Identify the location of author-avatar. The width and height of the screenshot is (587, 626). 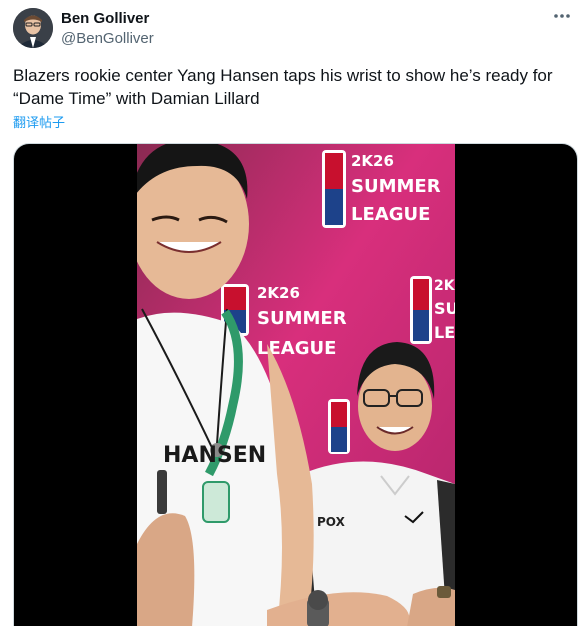
(33, 28).